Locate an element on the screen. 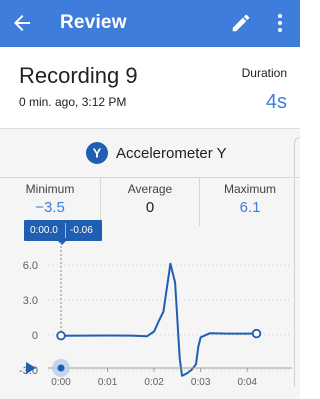 The width and height of the screenshot is (320, 399). app-bar: Review is located at coordinates (150, 23).